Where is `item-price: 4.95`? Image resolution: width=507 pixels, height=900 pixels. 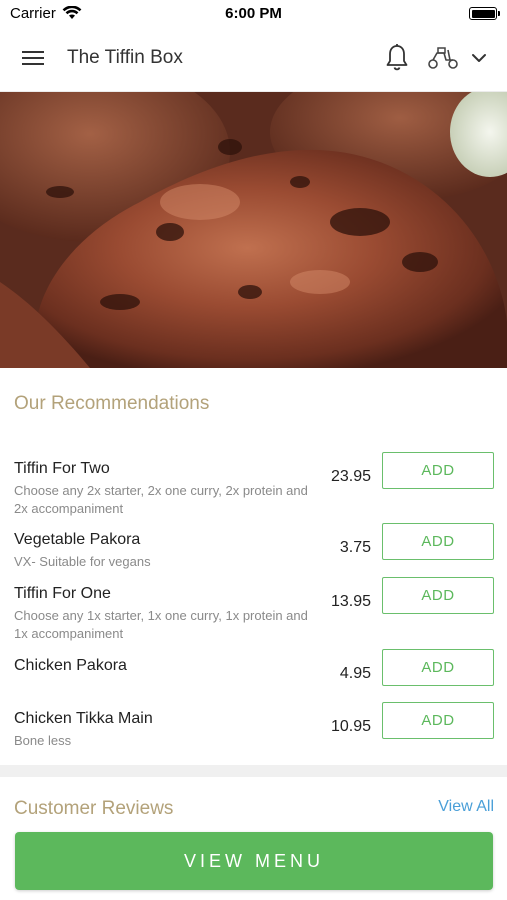
item-price: 4.95 is located at coordinates (355, 673).